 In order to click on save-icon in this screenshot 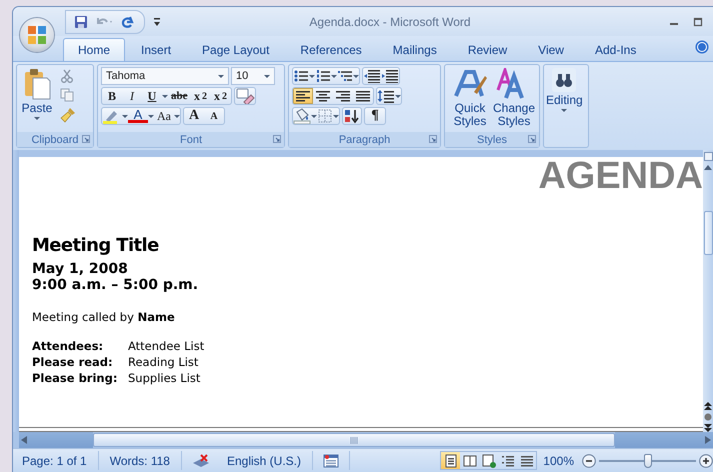, I will do `click(81, 21)`.